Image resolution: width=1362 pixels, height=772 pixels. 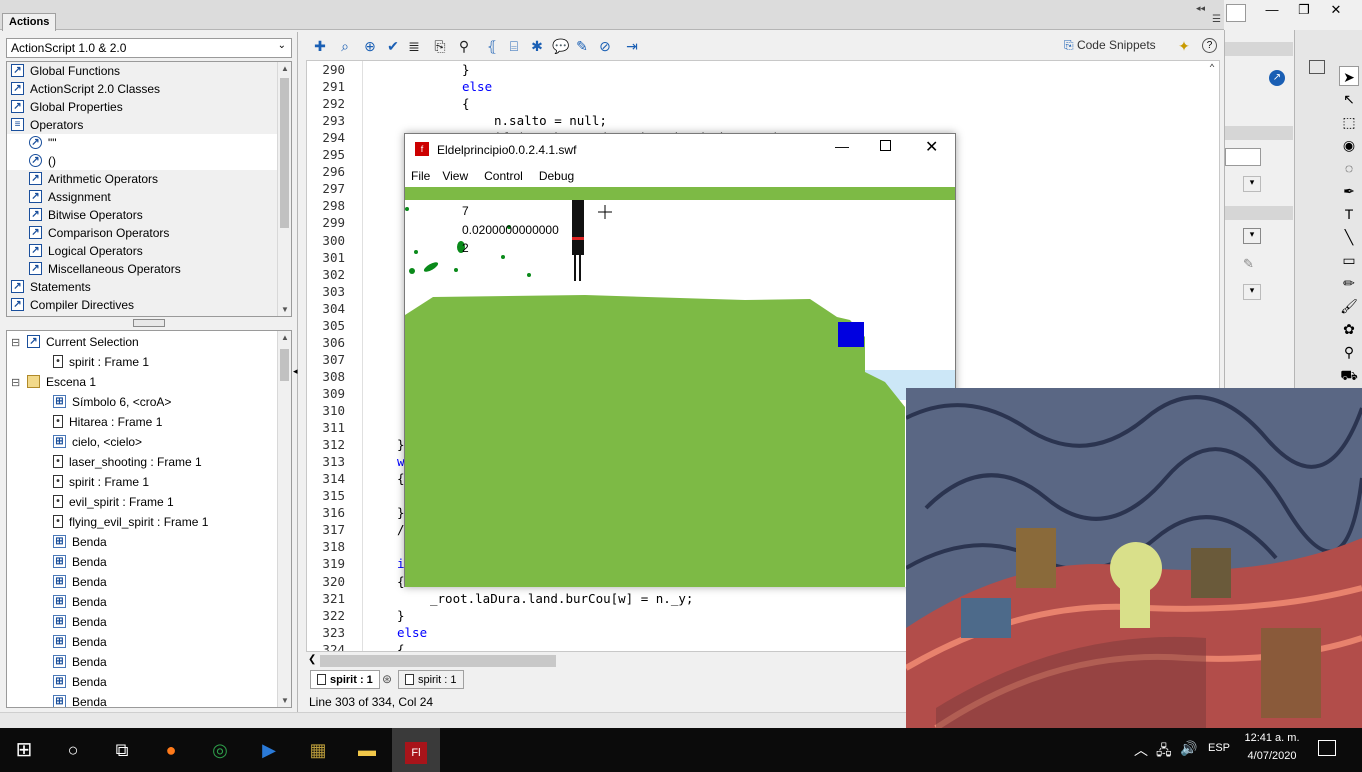 What do you see at coordinates (149, 522) in the screenshot?
I see `navigator-item: • flying_evil_spirit : Frame 1` at bounding box center [149, 522].